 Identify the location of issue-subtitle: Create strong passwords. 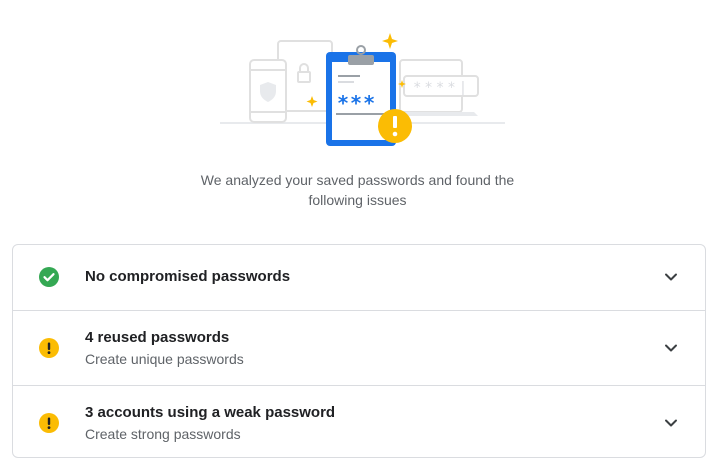
(163, 434).